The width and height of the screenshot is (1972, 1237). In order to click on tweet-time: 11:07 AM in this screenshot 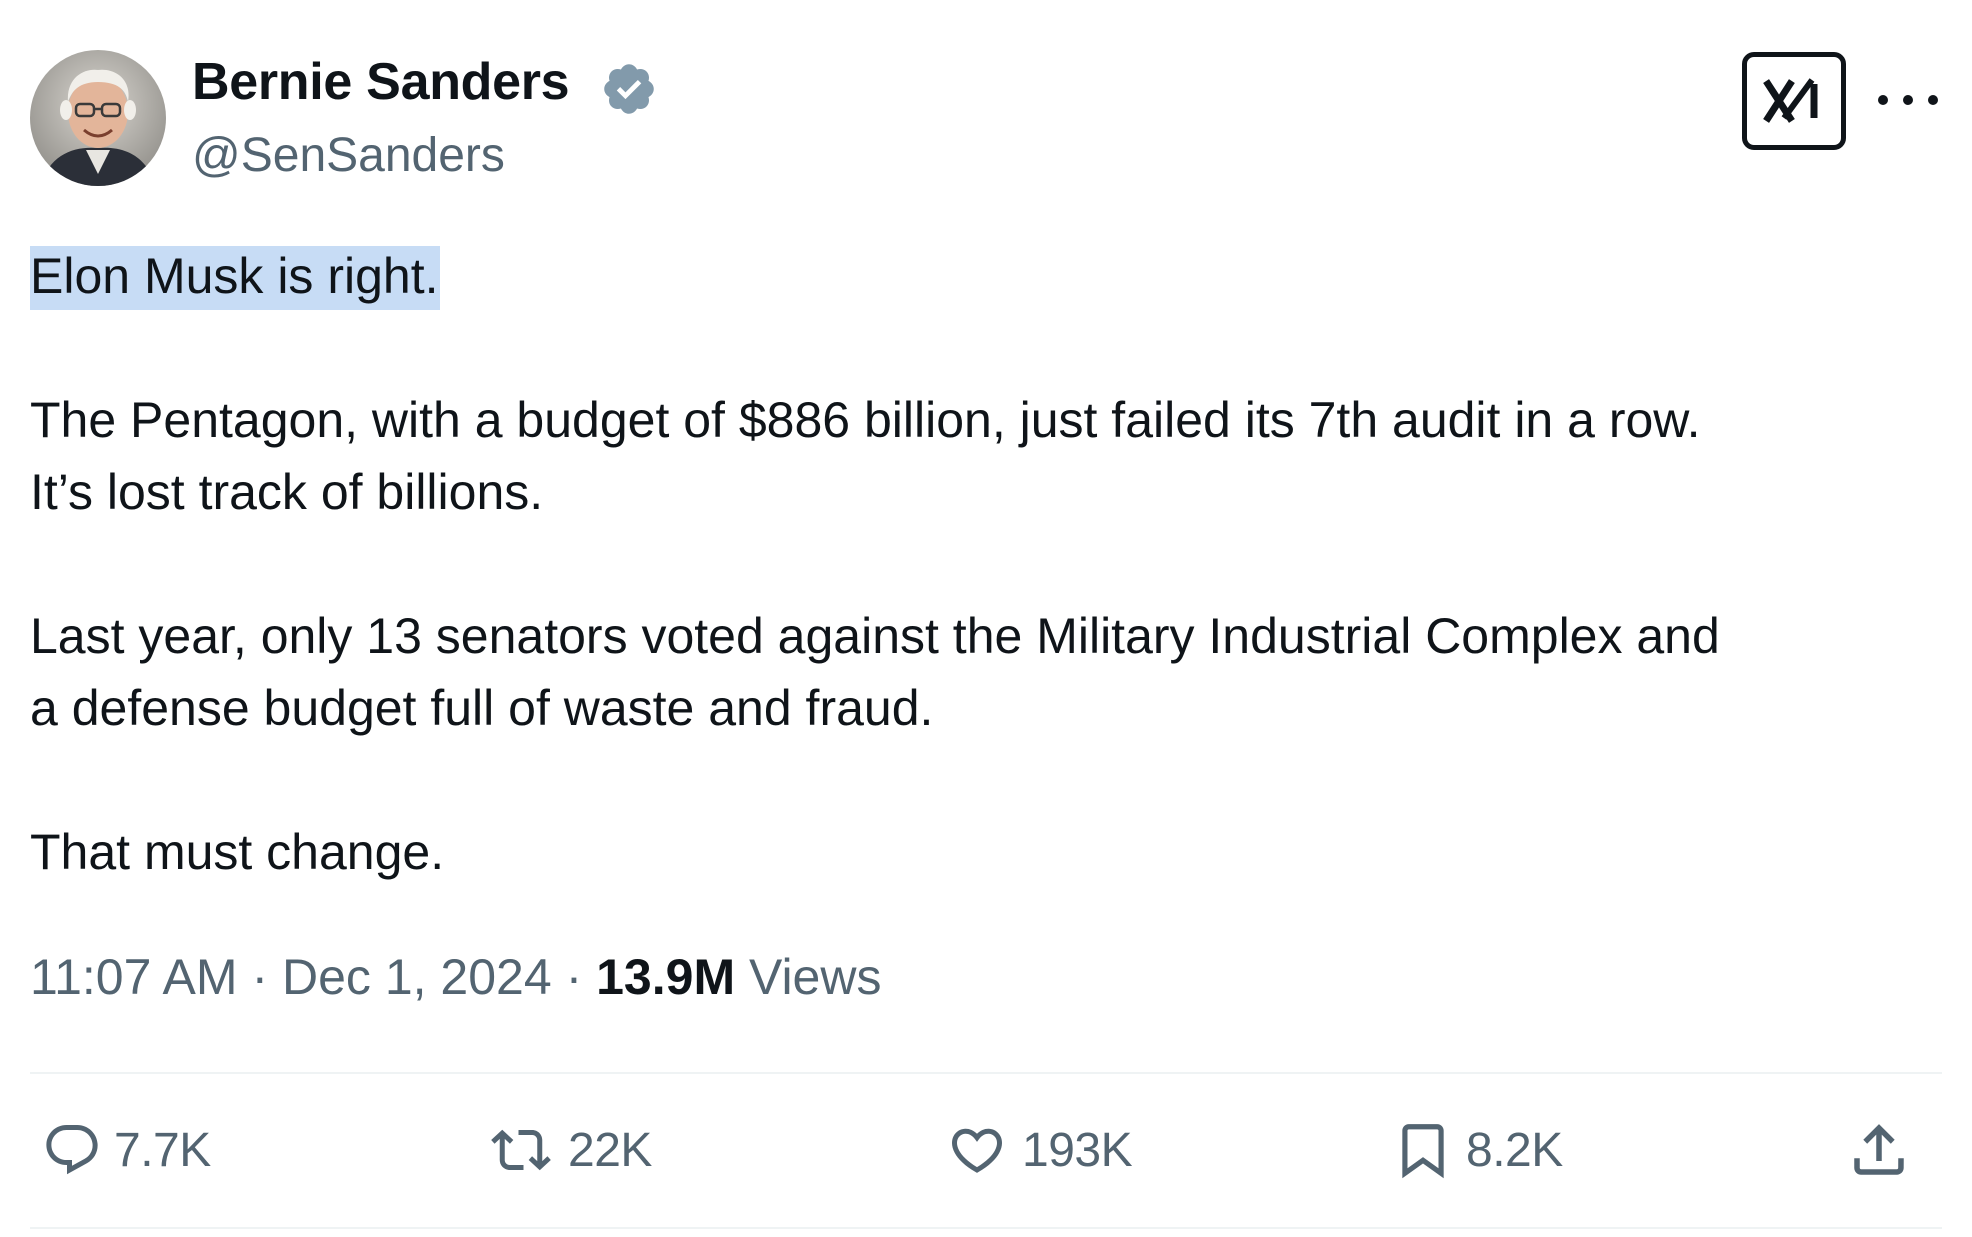, I will do `click(134, 977)`.